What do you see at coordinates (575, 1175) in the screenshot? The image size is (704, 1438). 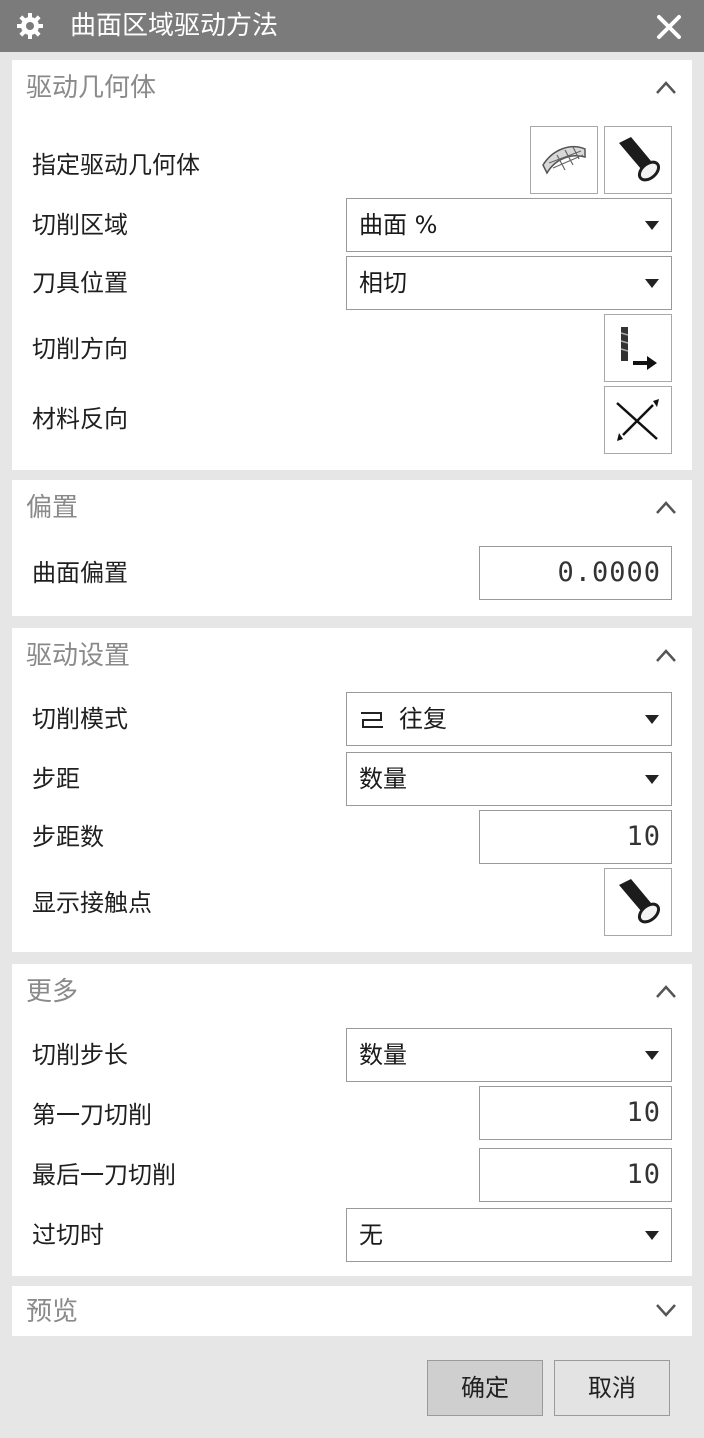 I see `last-cut-input: 10` at bounding box center [575, 1175].